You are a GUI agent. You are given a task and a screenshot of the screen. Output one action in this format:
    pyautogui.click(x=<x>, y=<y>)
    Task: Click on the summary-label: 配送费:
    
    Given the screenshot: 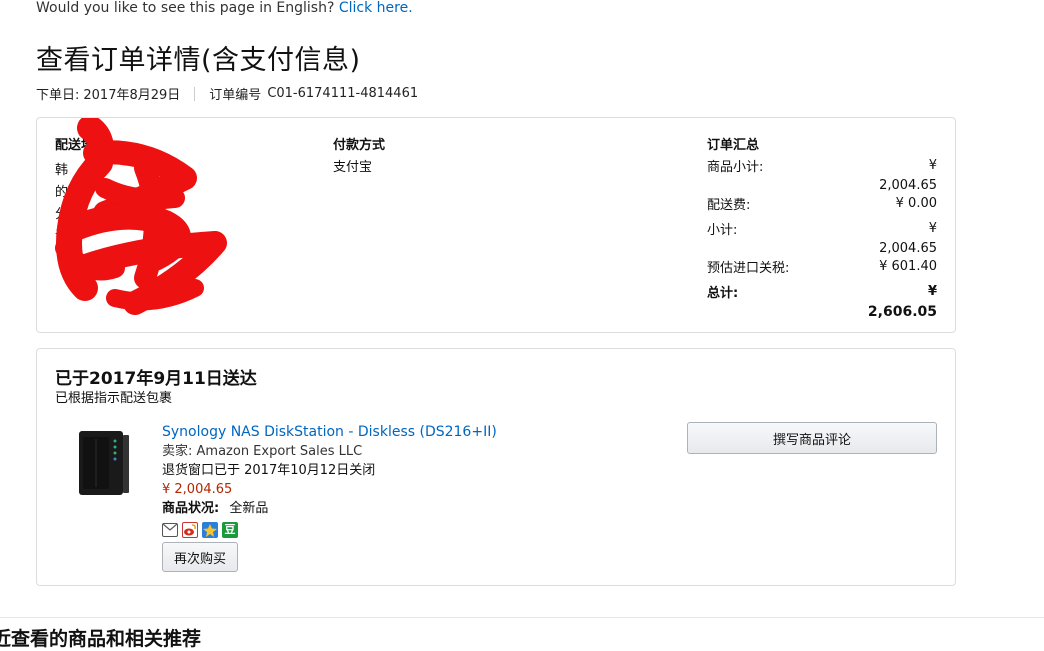 What is the action you would take?
    pyautogui.click(x=729, y=205)
    